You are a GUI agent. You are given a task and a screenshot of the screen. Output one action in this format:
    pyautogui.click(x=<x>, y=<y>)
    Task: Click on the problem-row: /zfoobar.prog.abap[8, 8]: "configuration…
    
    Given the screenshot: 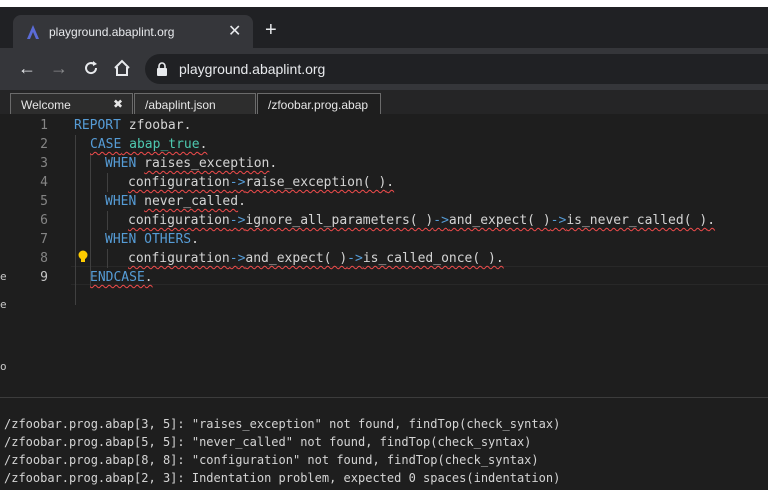 What is the action you would take?
    pyautogui.click(x=271, y=460)
    